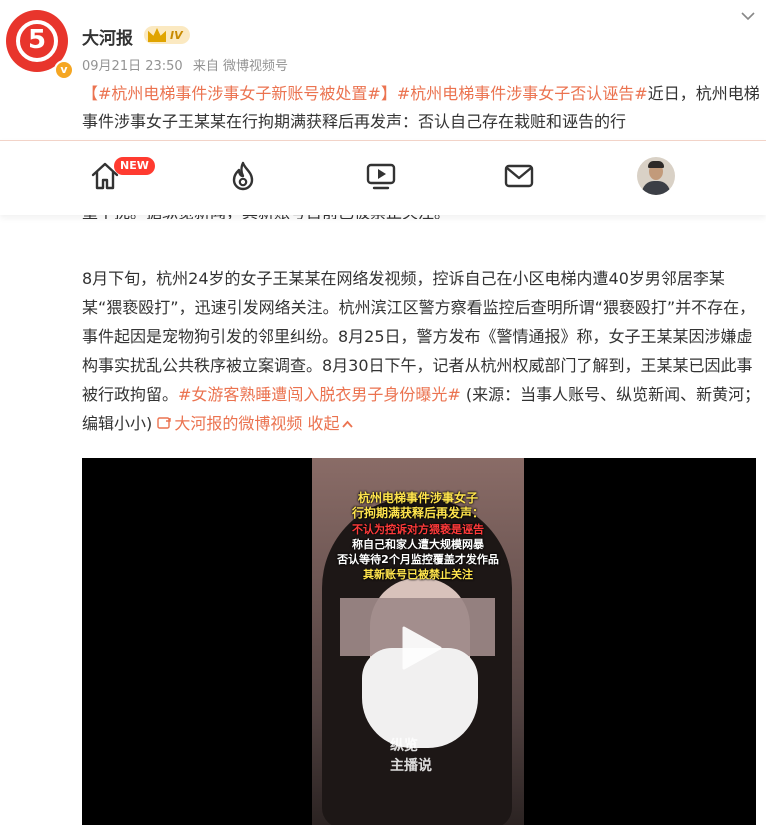 The width and height of the screenshot is (766, 825). What do you see at coordinates (420, 648) in the screenshot?
I see `play-icon` at bounding box center [420, 648].